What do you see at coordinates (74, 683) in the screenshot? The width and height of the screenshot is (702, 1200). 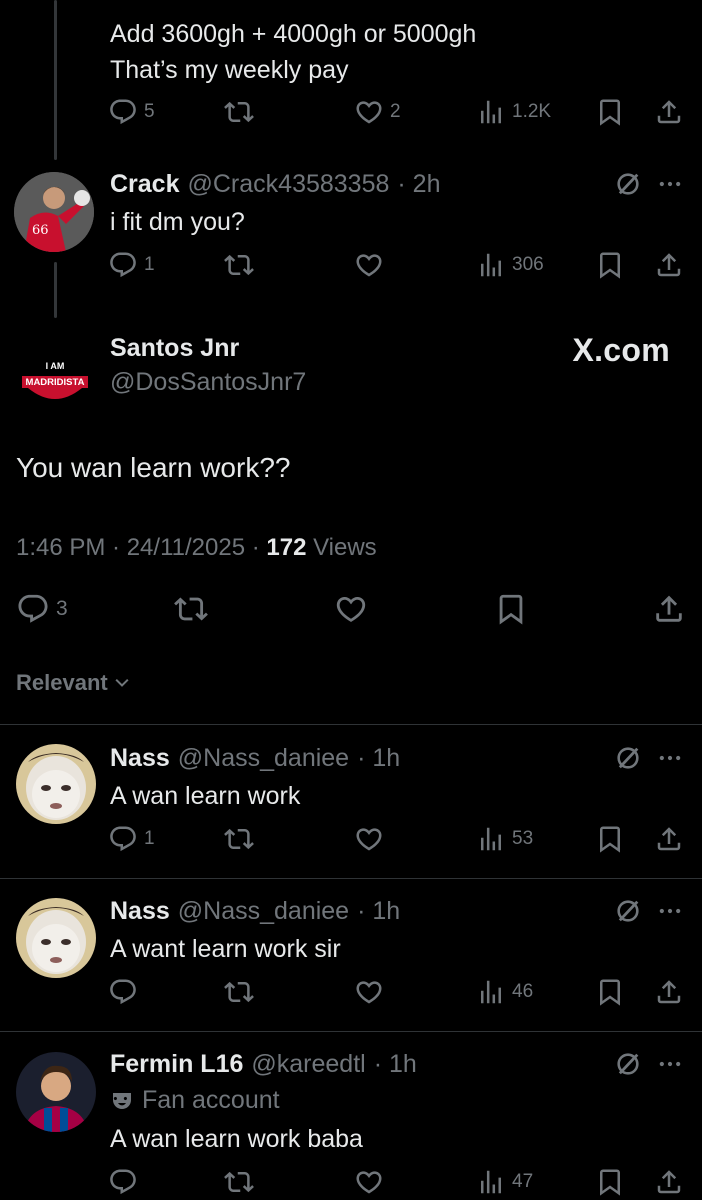 I see `sort-dropdown: Relevant` at bounding box center [74, 683].